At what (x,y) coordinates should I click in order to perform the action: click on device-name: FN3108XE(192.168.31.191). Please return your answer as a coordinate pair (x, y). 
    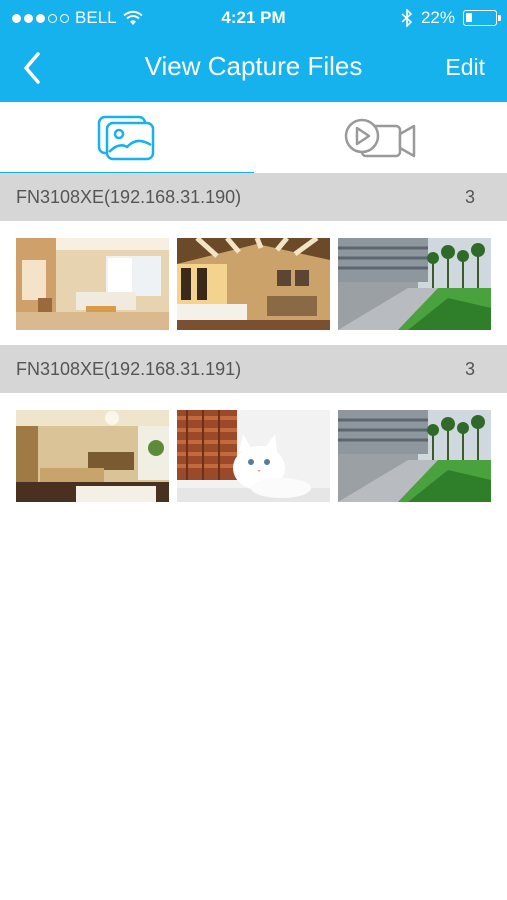
    Looking at the image, I should click on (129, 369).